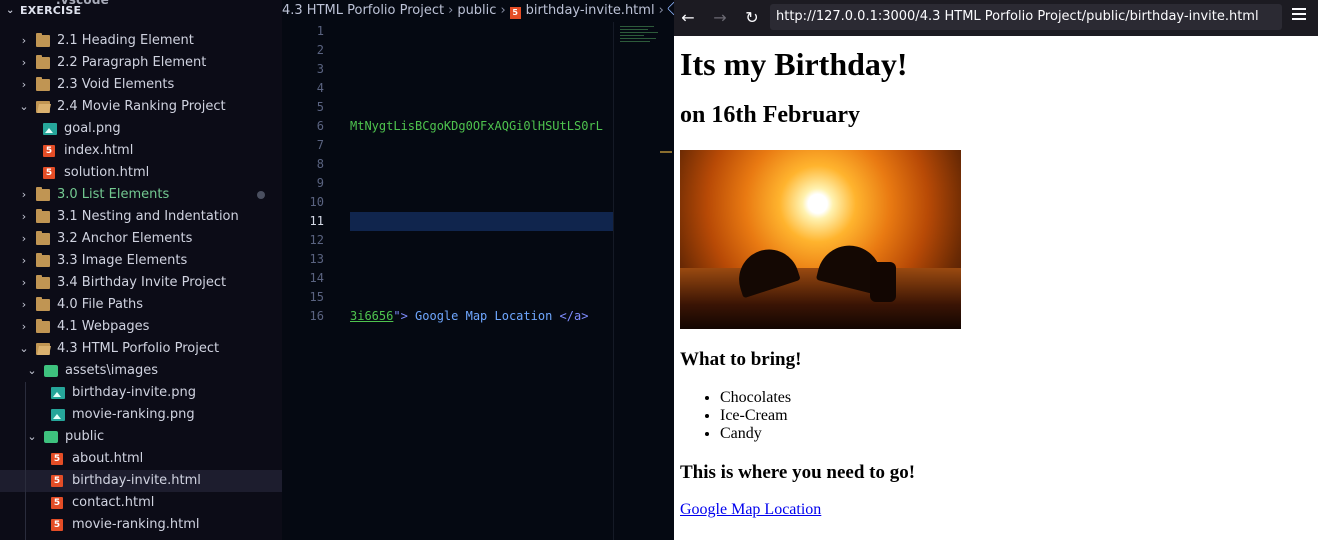 The width and height of the screenshot is (1318, 540). What do you see at coordinates (720, 18) in the screenshot?
I see `forward-arrow-icon: →` at bounding box center [720, 18].